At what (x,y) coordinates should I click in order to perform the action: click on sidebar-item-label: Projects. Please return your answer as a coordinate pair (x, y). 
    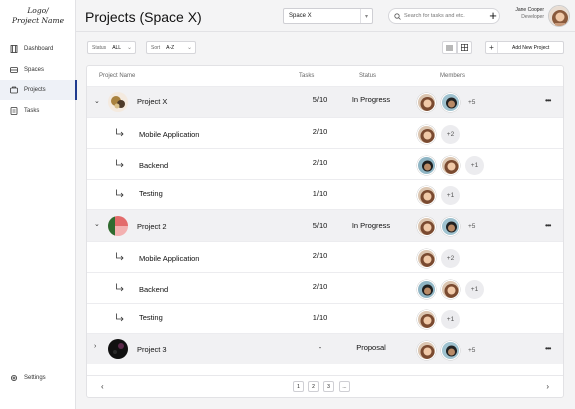
    Looking at the image, I should click on (35, 90).